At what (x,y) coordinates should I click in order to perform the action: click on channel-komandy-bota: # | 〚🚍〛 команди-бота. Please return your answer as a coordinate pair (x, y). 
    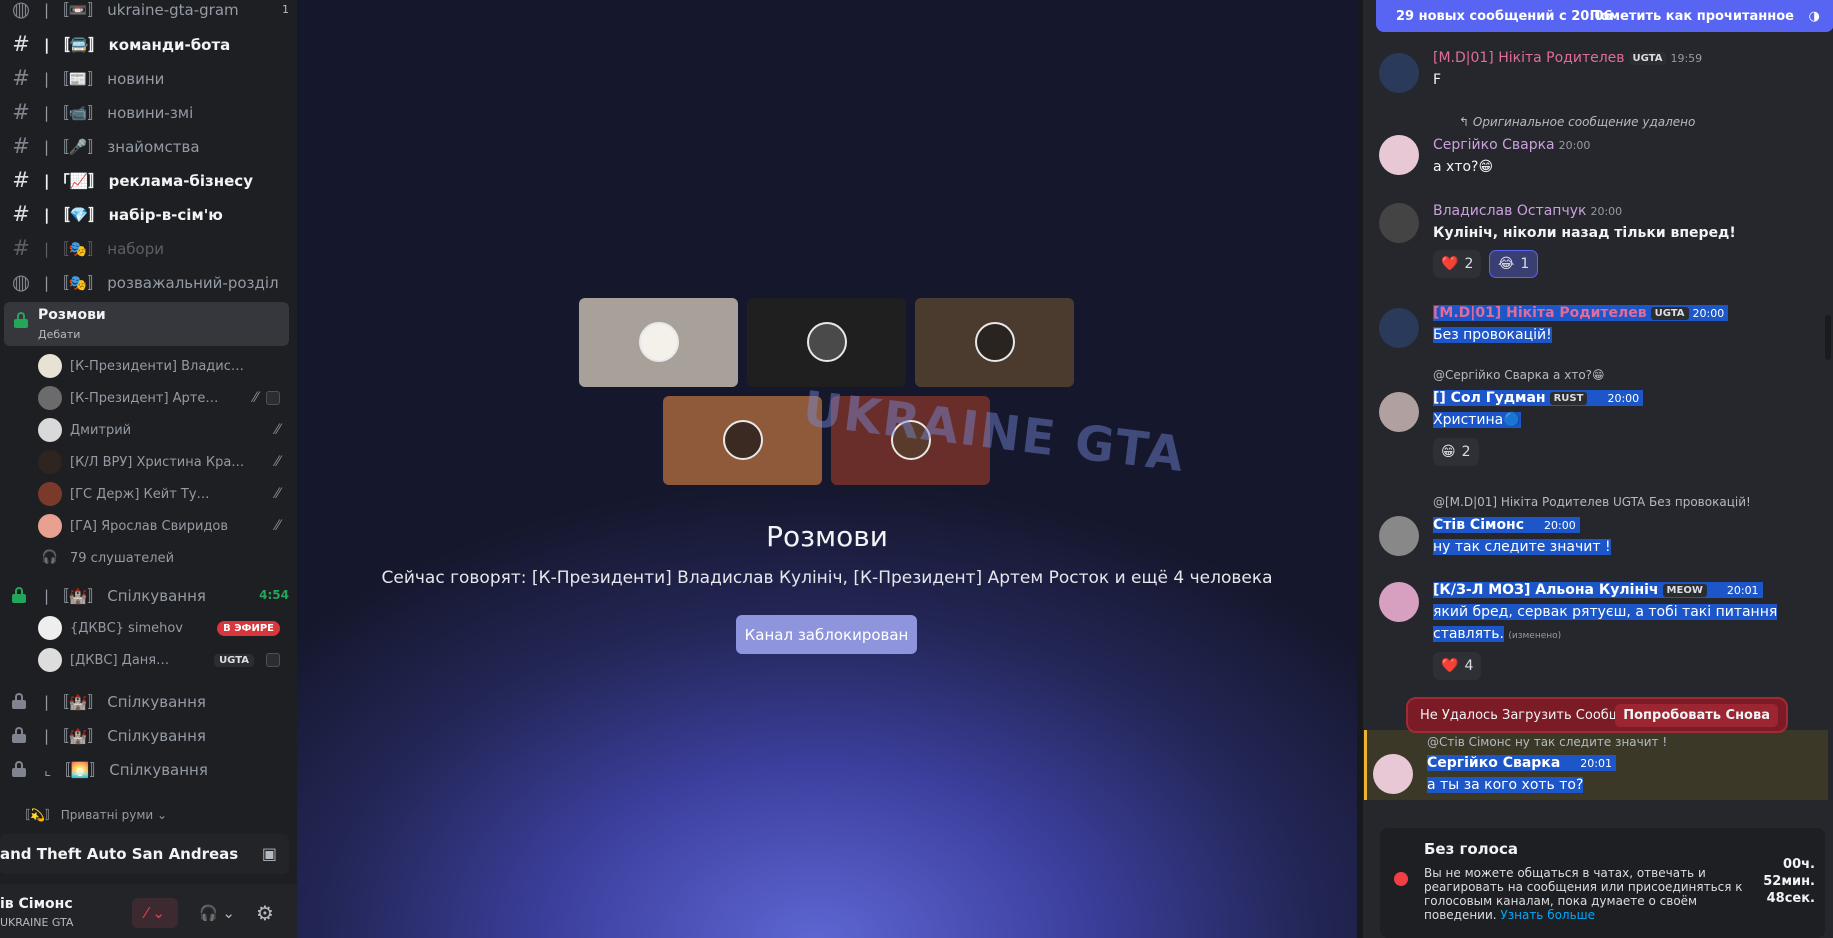
    Looking at the image, I should click on (148, 44).